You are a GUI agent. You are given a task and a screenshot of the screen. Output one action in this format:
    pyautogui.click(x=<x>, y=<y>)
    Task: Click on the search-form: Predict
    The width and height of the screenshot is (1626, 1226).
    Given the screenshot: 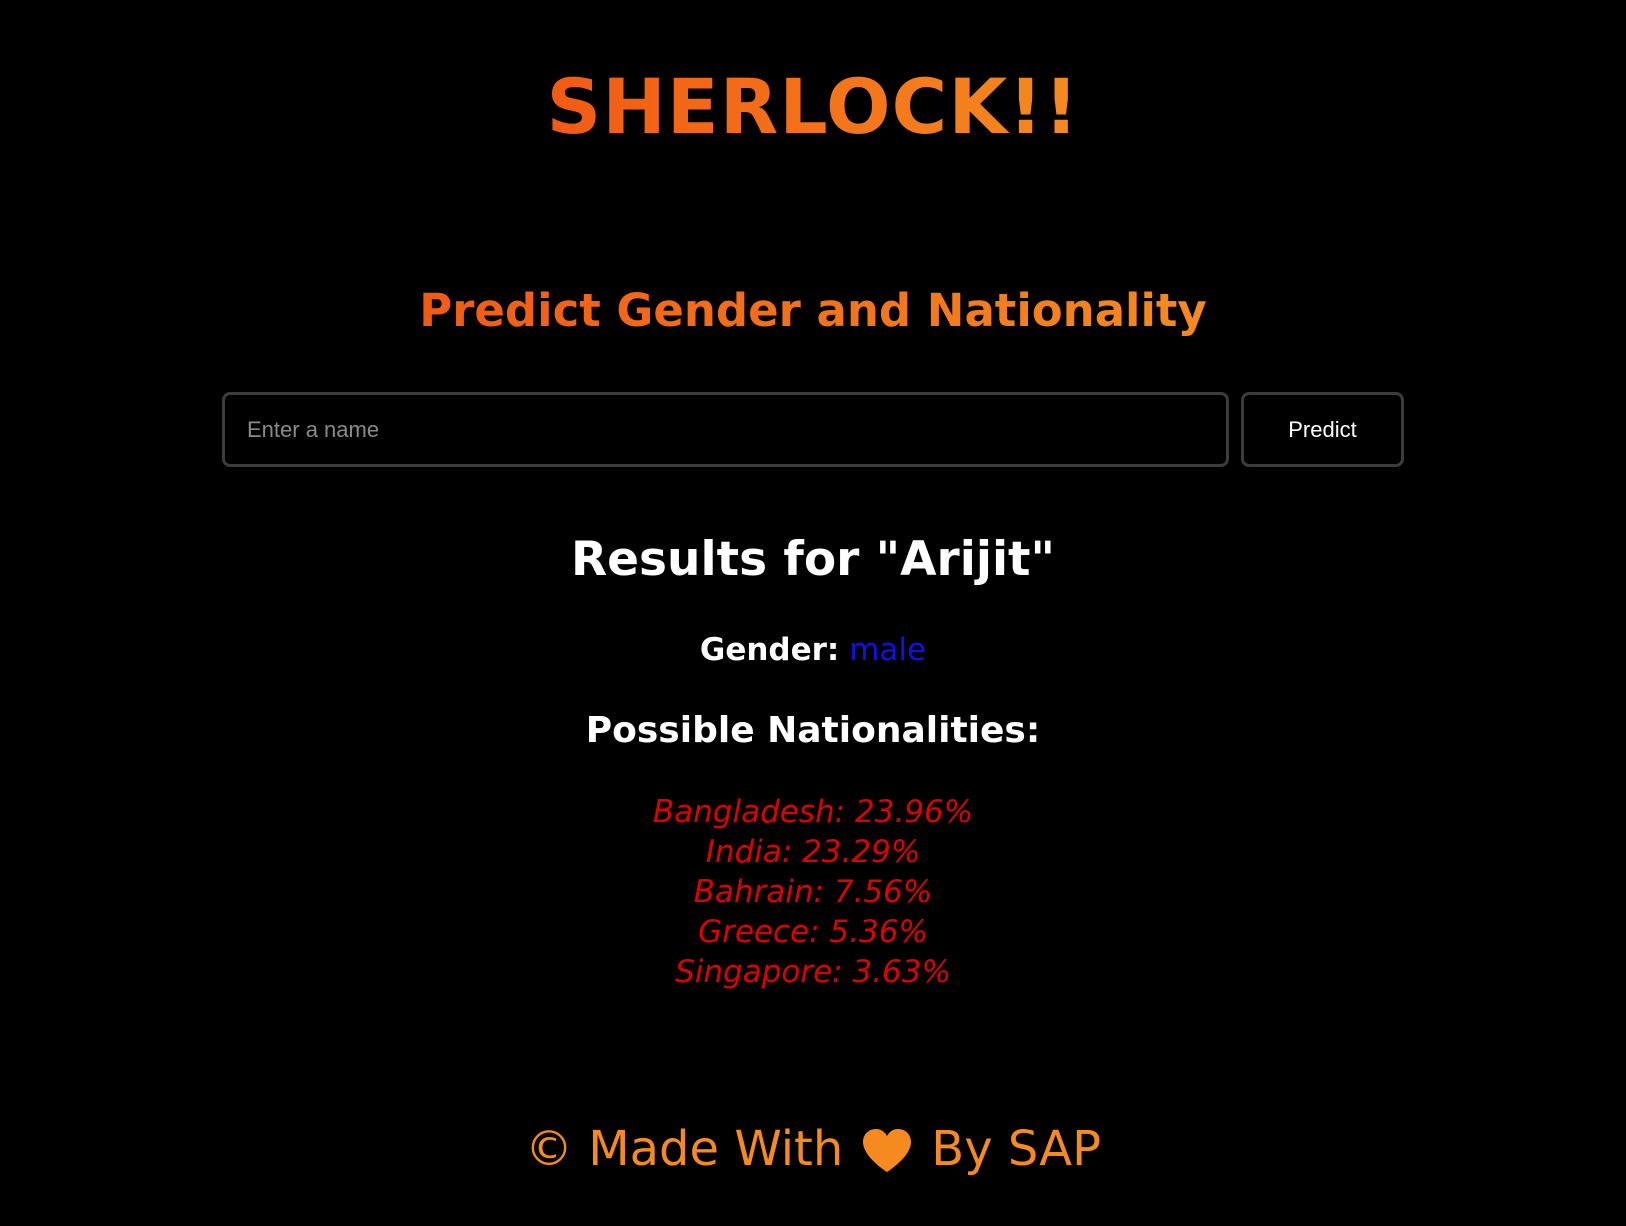 What is the action you would take?
    pyautogui.click(x=813, y=429)
    